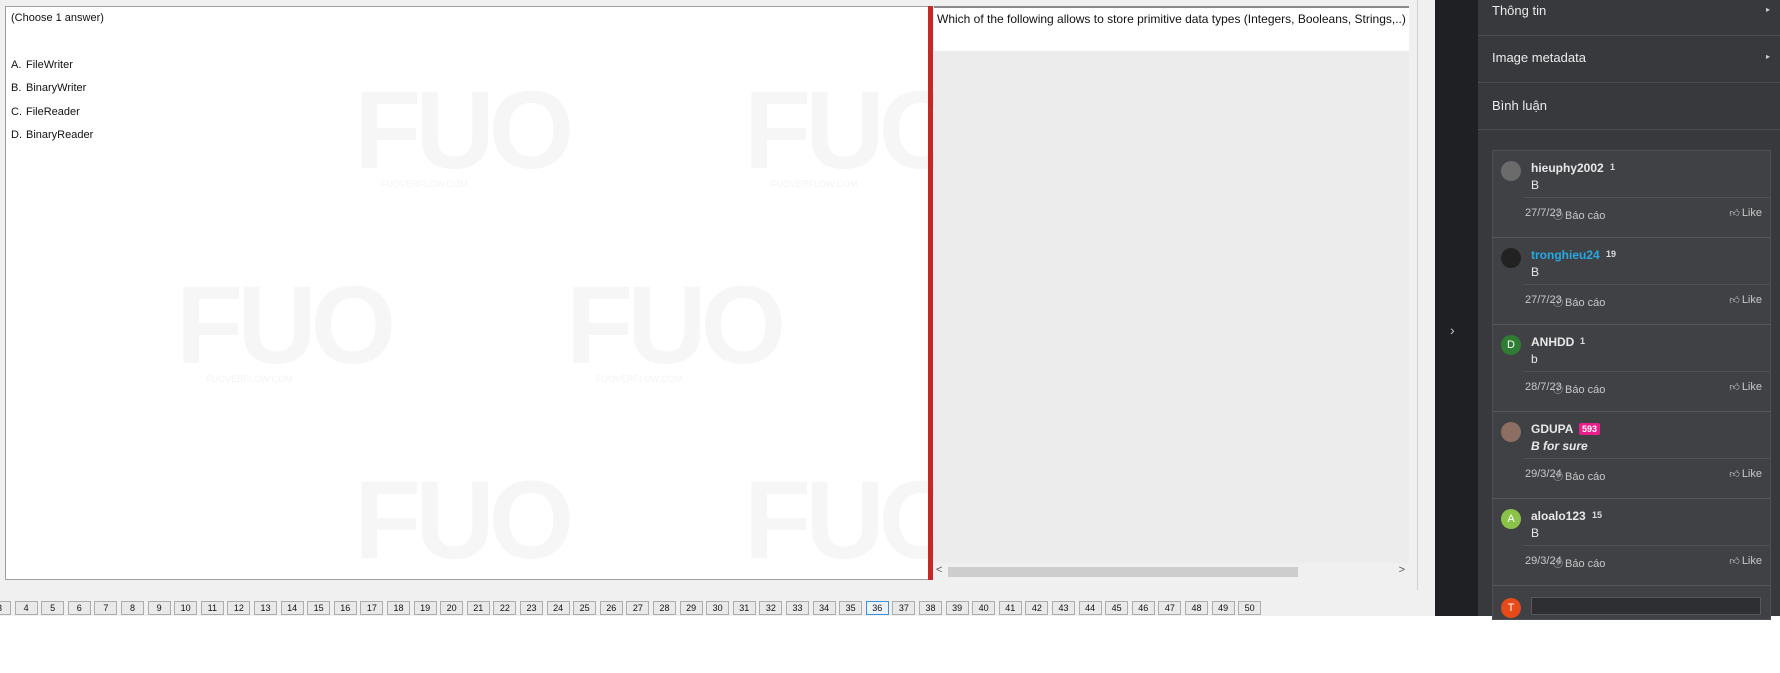 The width and height of the screenshot is (1780, 673). Describe the element at coordinates (106, 608) in the screenshot. I see `page-button: 7` at that location.